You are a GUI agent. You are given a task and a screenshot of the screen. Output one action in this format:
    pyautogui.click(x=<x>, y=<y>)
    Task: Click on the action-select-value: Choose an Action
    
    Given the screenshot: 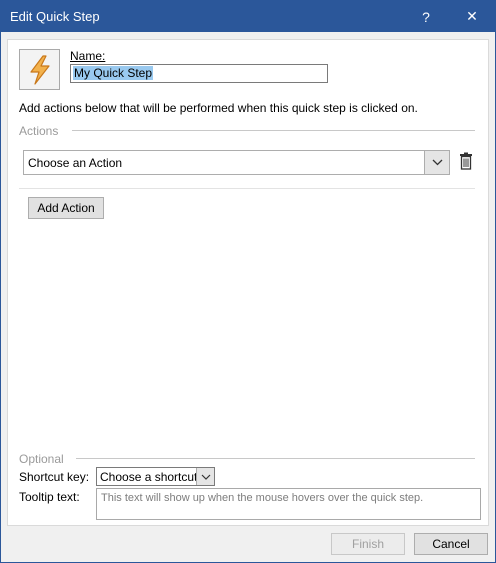 What is the action you would take?
    pyautogui.click(x=75, y=163)
    